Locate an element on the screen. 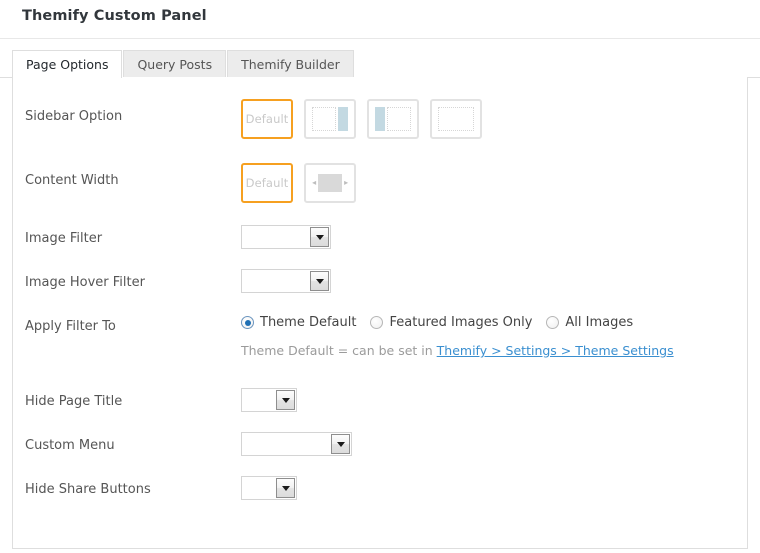 The height and width of the screenshot is (553, 760). content-width-custom: ◂ ▸ is located at coordinates (330, 183).